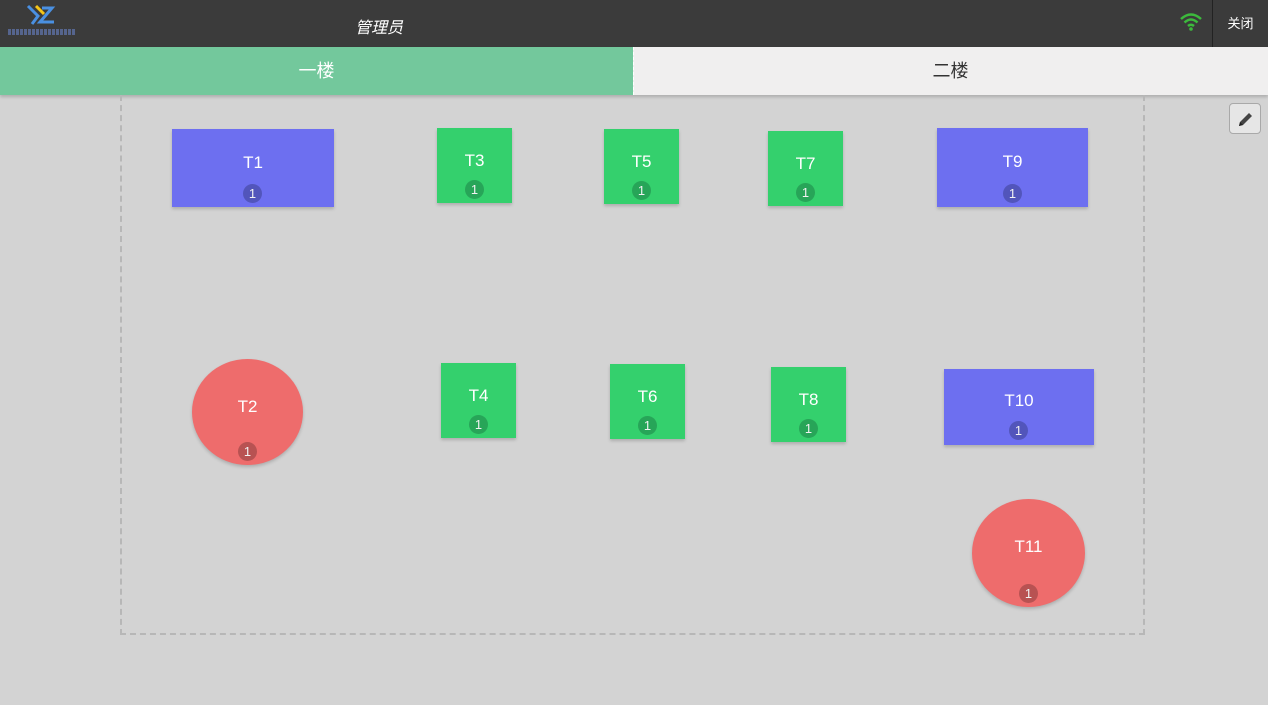 The width and height of the screenshot is (1268, 705). I want to click on table-t9: T9 1, so click(1012, 167).